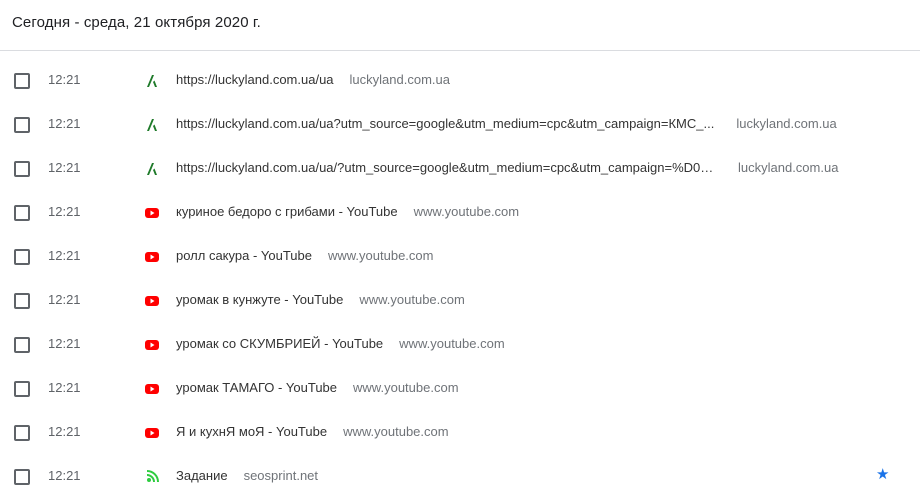 The height and width of the screenshot is (490, 920). I want to click on entry-link: Задание seosprint.net, so click(518, 475).